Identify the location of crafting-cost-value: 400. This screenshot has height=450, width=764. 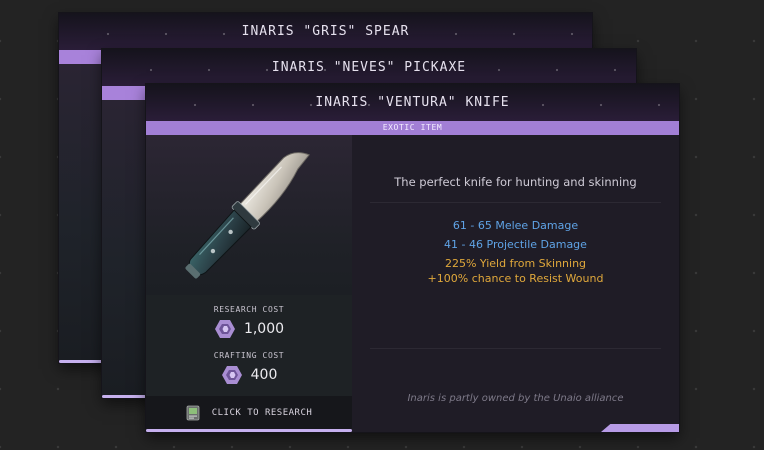
(264, 375).